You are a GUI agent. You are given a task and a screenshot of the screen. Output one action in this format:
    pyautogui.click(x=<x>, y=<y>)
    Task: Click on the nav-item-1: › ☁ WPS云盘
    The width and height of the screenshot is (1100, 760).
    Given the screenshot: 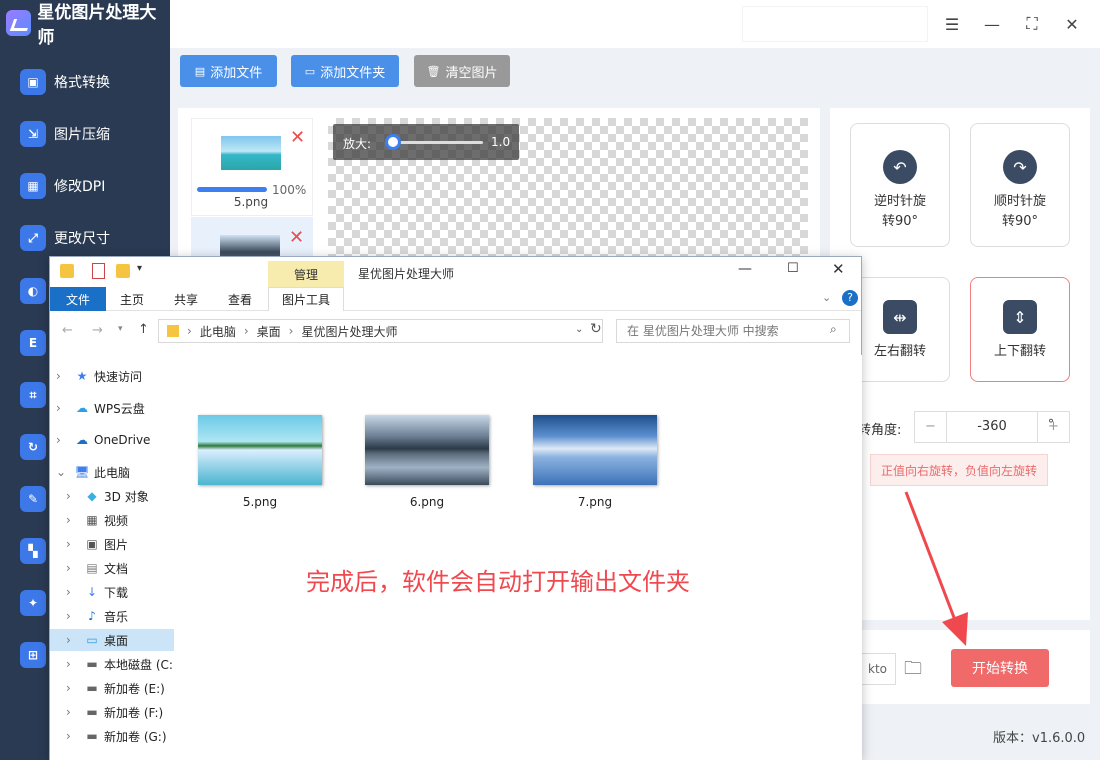 What is the action you would take?
    pyautogui.click(x=112, y=408)
    